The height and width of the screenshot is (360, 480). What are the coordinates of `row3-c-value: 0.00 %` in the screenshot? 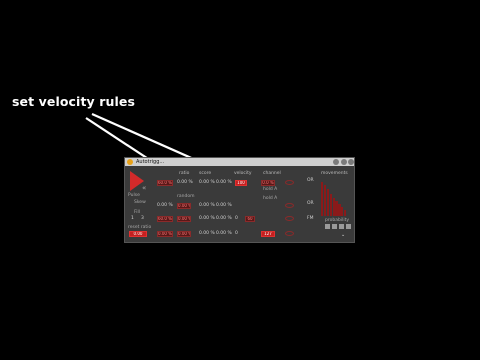 It's located at (207, 219).